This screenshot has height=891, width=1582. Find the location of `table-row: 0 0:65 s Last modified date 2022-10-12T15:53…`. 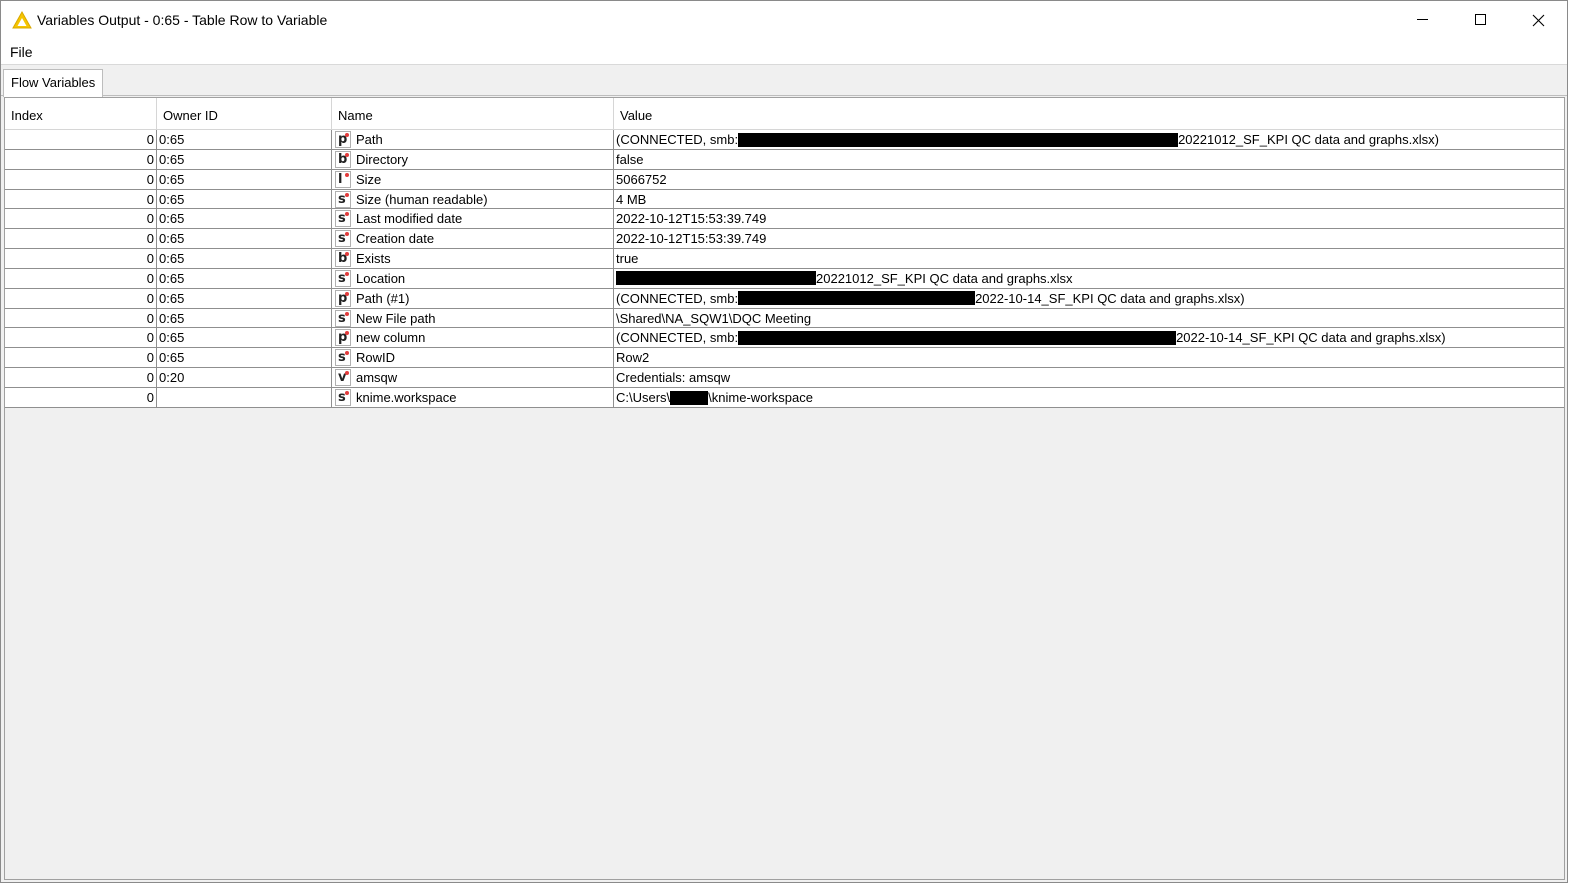

table-row: 0 0:65 s Last modified date 2022-10-12T15:53… is located at coordinates (784, 219).